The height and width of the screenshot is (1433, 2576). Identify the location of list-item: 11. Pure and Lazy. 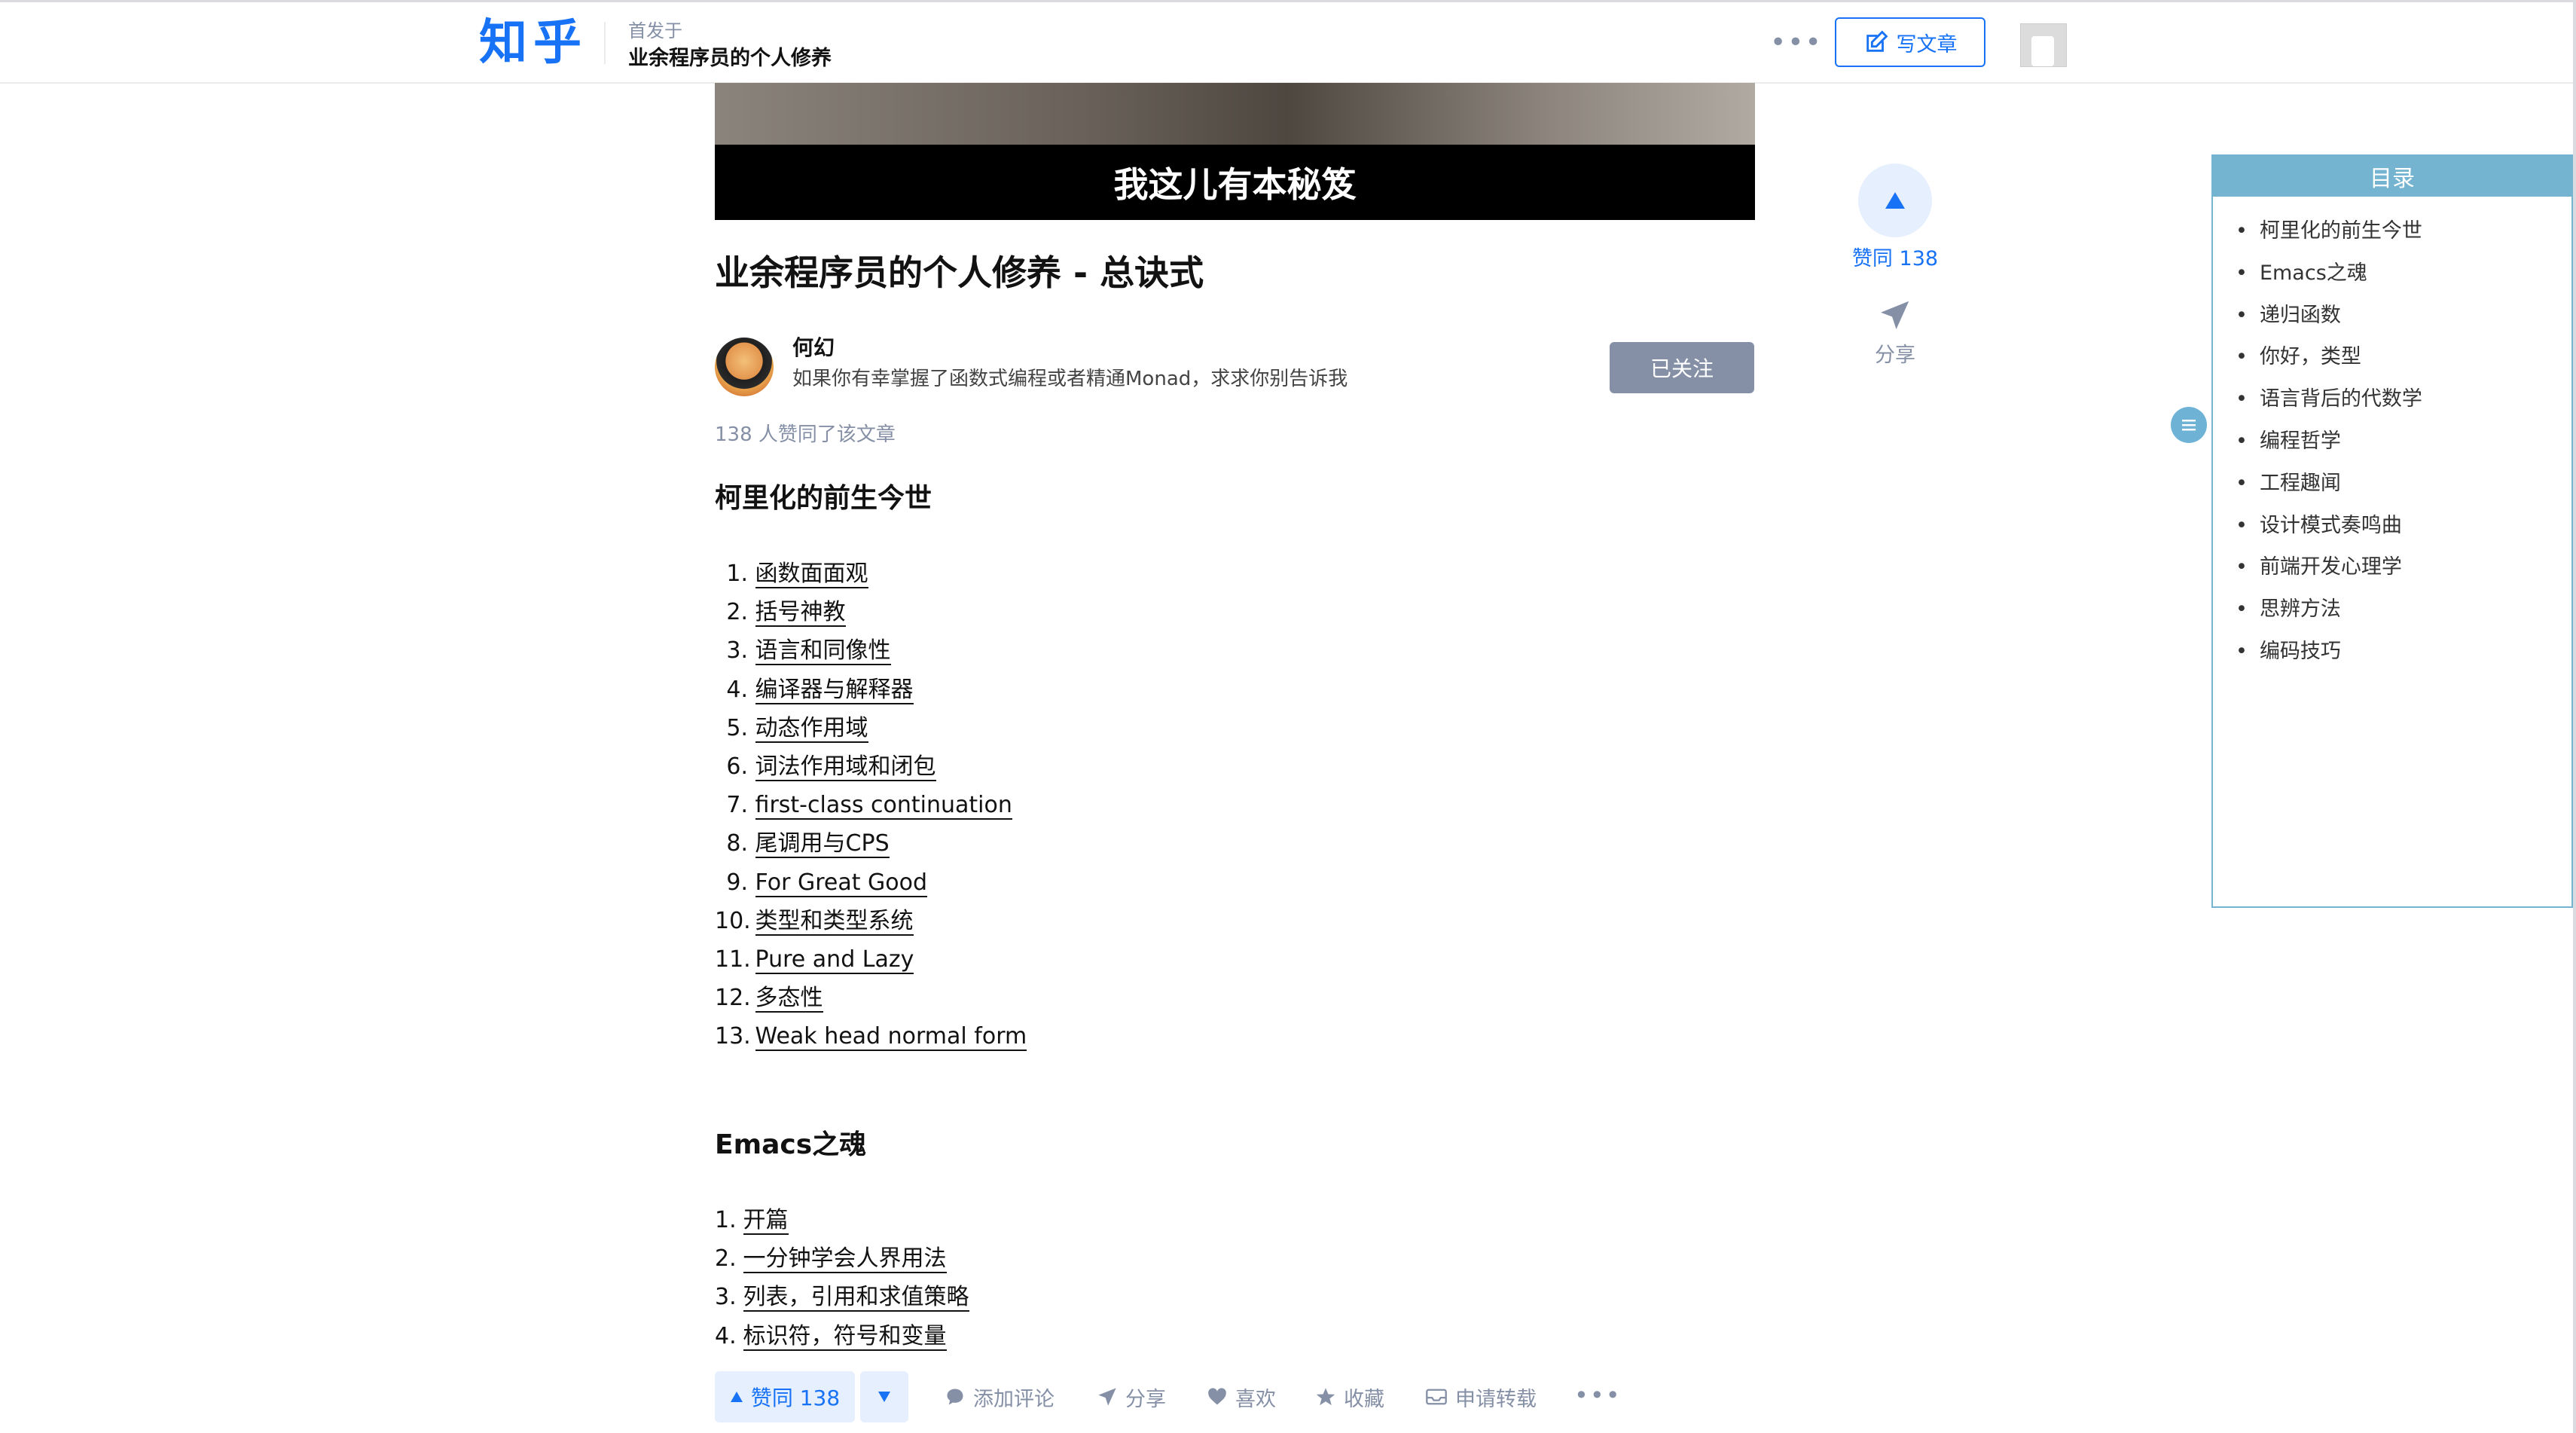
(871, 959).